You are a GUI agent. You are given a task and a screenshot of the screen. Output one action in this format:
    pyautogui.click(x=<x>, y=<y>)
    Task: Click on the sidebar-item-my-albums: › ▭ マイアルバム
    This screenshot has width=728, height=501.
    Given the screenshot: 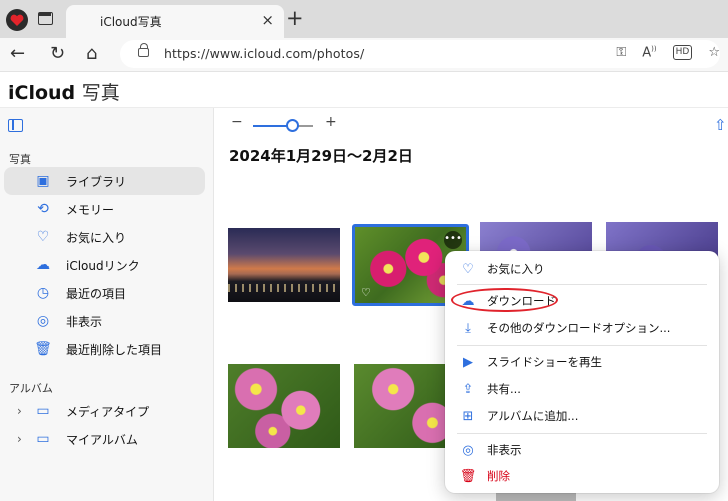 What is the action you would take?
    pyautogui.click(x=104, y=439)
    